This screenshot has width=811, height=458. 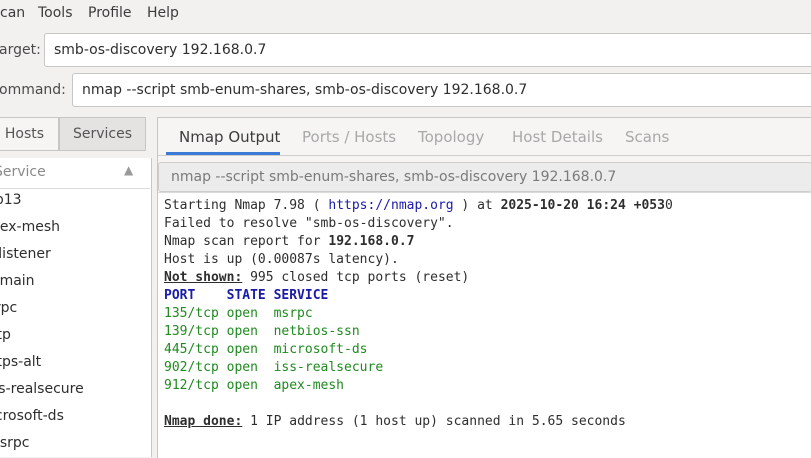 What do you see at coordinates (349, 137) in the screenshot?
I see `tab-ports-hosts: Ports / Hosts` at bounding box center [349, 137].